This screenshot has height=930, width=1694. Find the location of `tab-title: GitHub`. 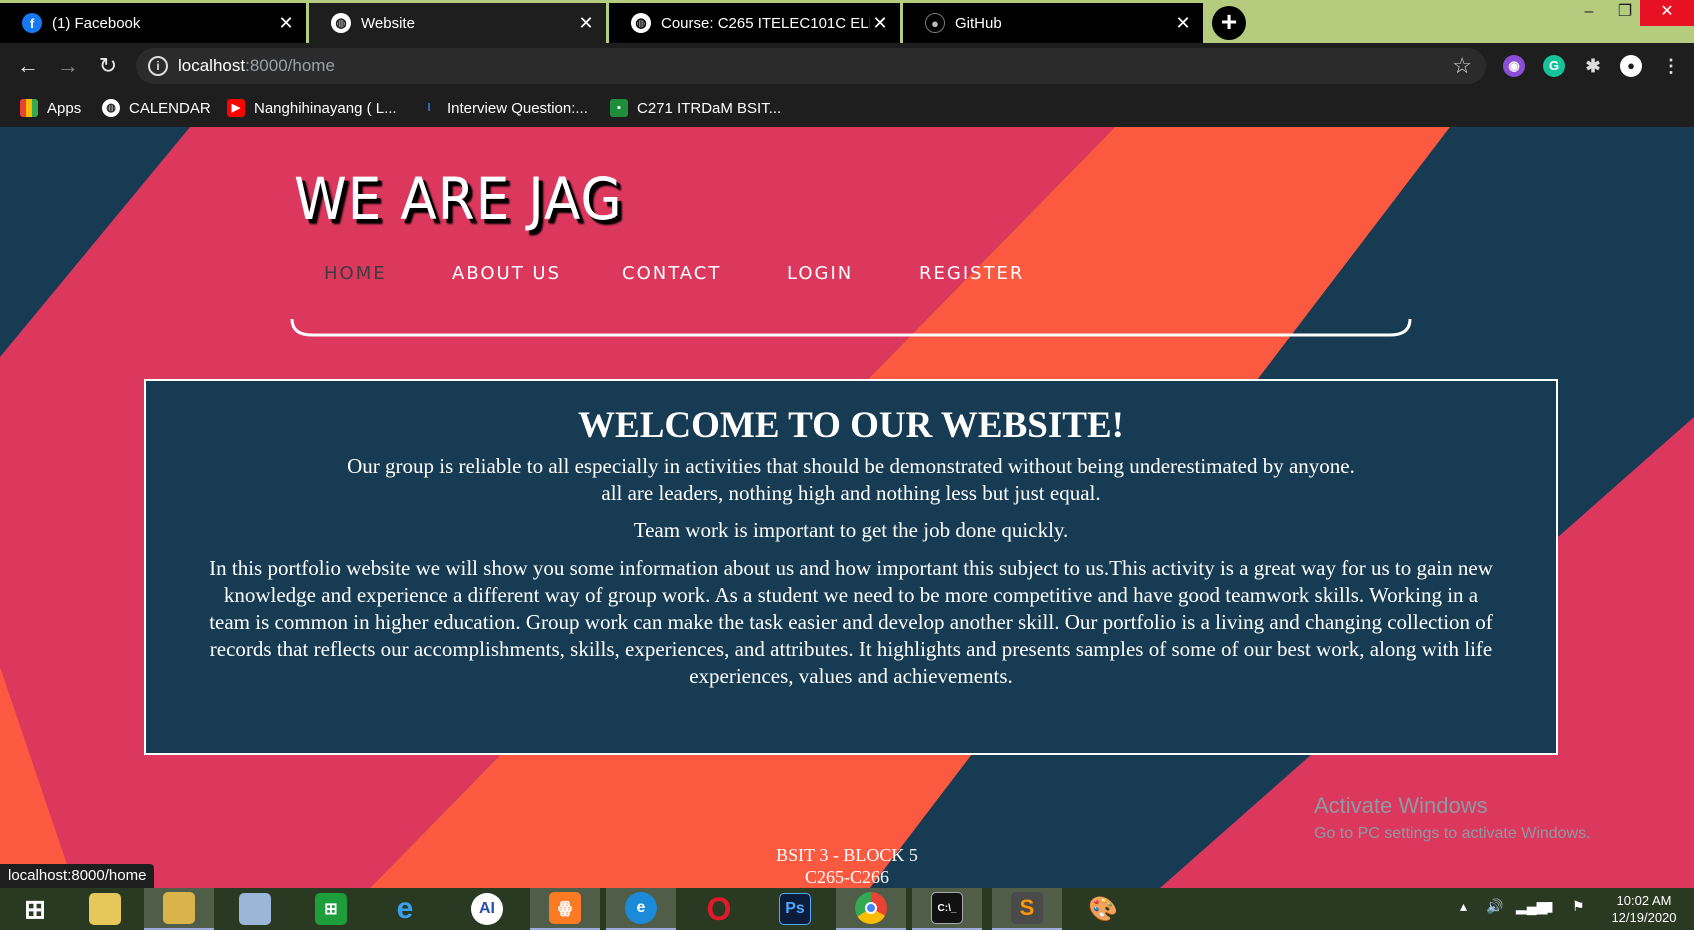

tab-title: GitHub is located at coordinates (978, 23).